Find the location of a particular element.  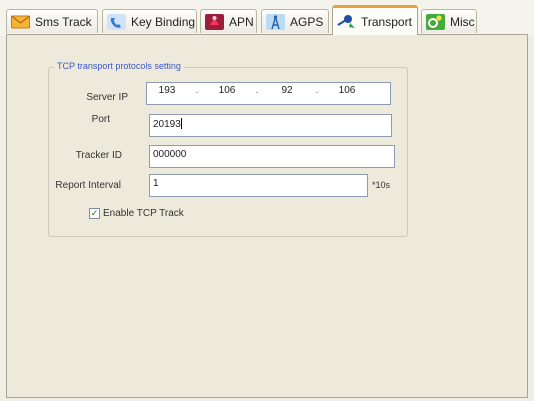

ip-octet-3: 92 is located at coordinates (287, 90).